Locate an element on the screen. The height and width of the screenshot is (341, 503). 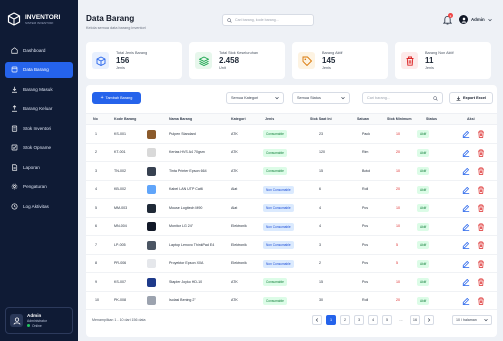
card-value: 2.458 is located at coordinates (229, 60).